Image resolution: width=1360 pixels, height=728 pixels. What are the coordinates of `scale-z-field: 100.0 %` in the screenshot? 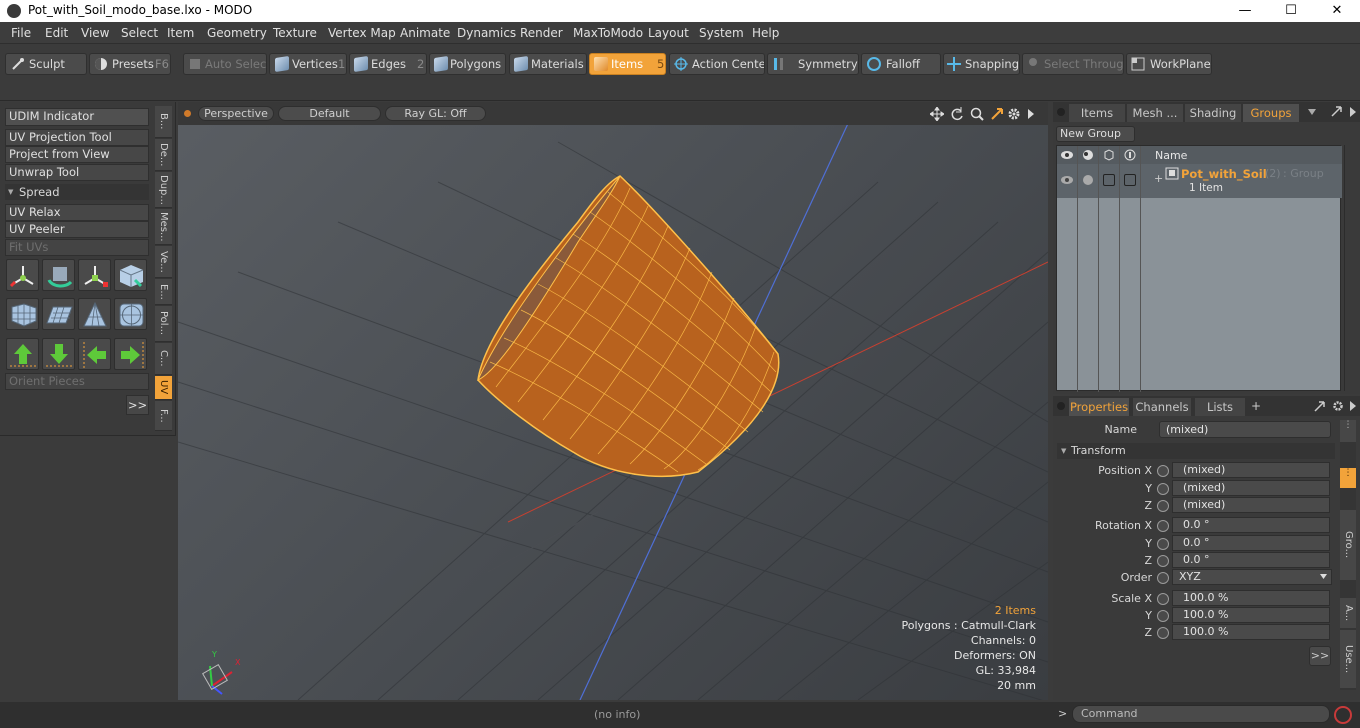 It's located at (1243, 632).